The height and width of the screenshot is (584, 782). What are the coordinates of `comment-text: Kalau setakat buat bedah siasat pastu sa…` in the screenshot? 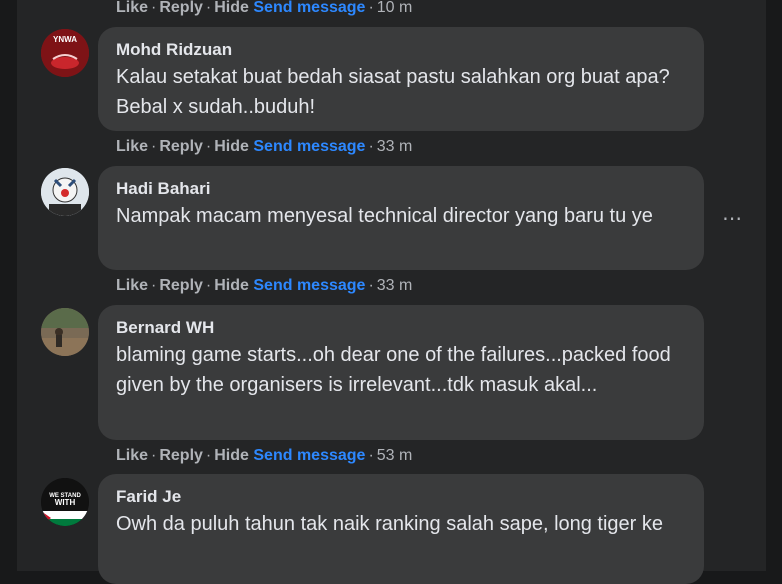 It's located at (393, 92).